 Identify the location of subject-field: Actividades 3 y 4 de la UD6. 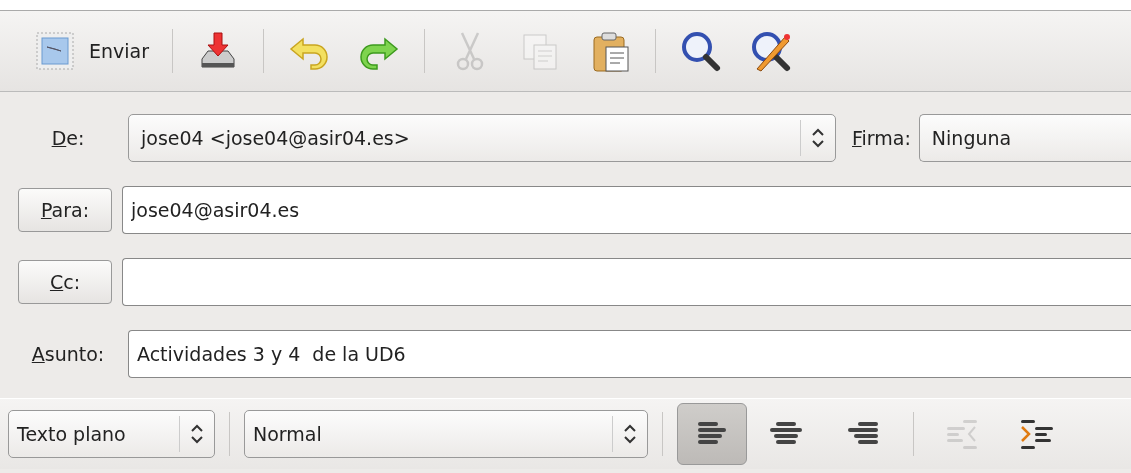
(629, 354).